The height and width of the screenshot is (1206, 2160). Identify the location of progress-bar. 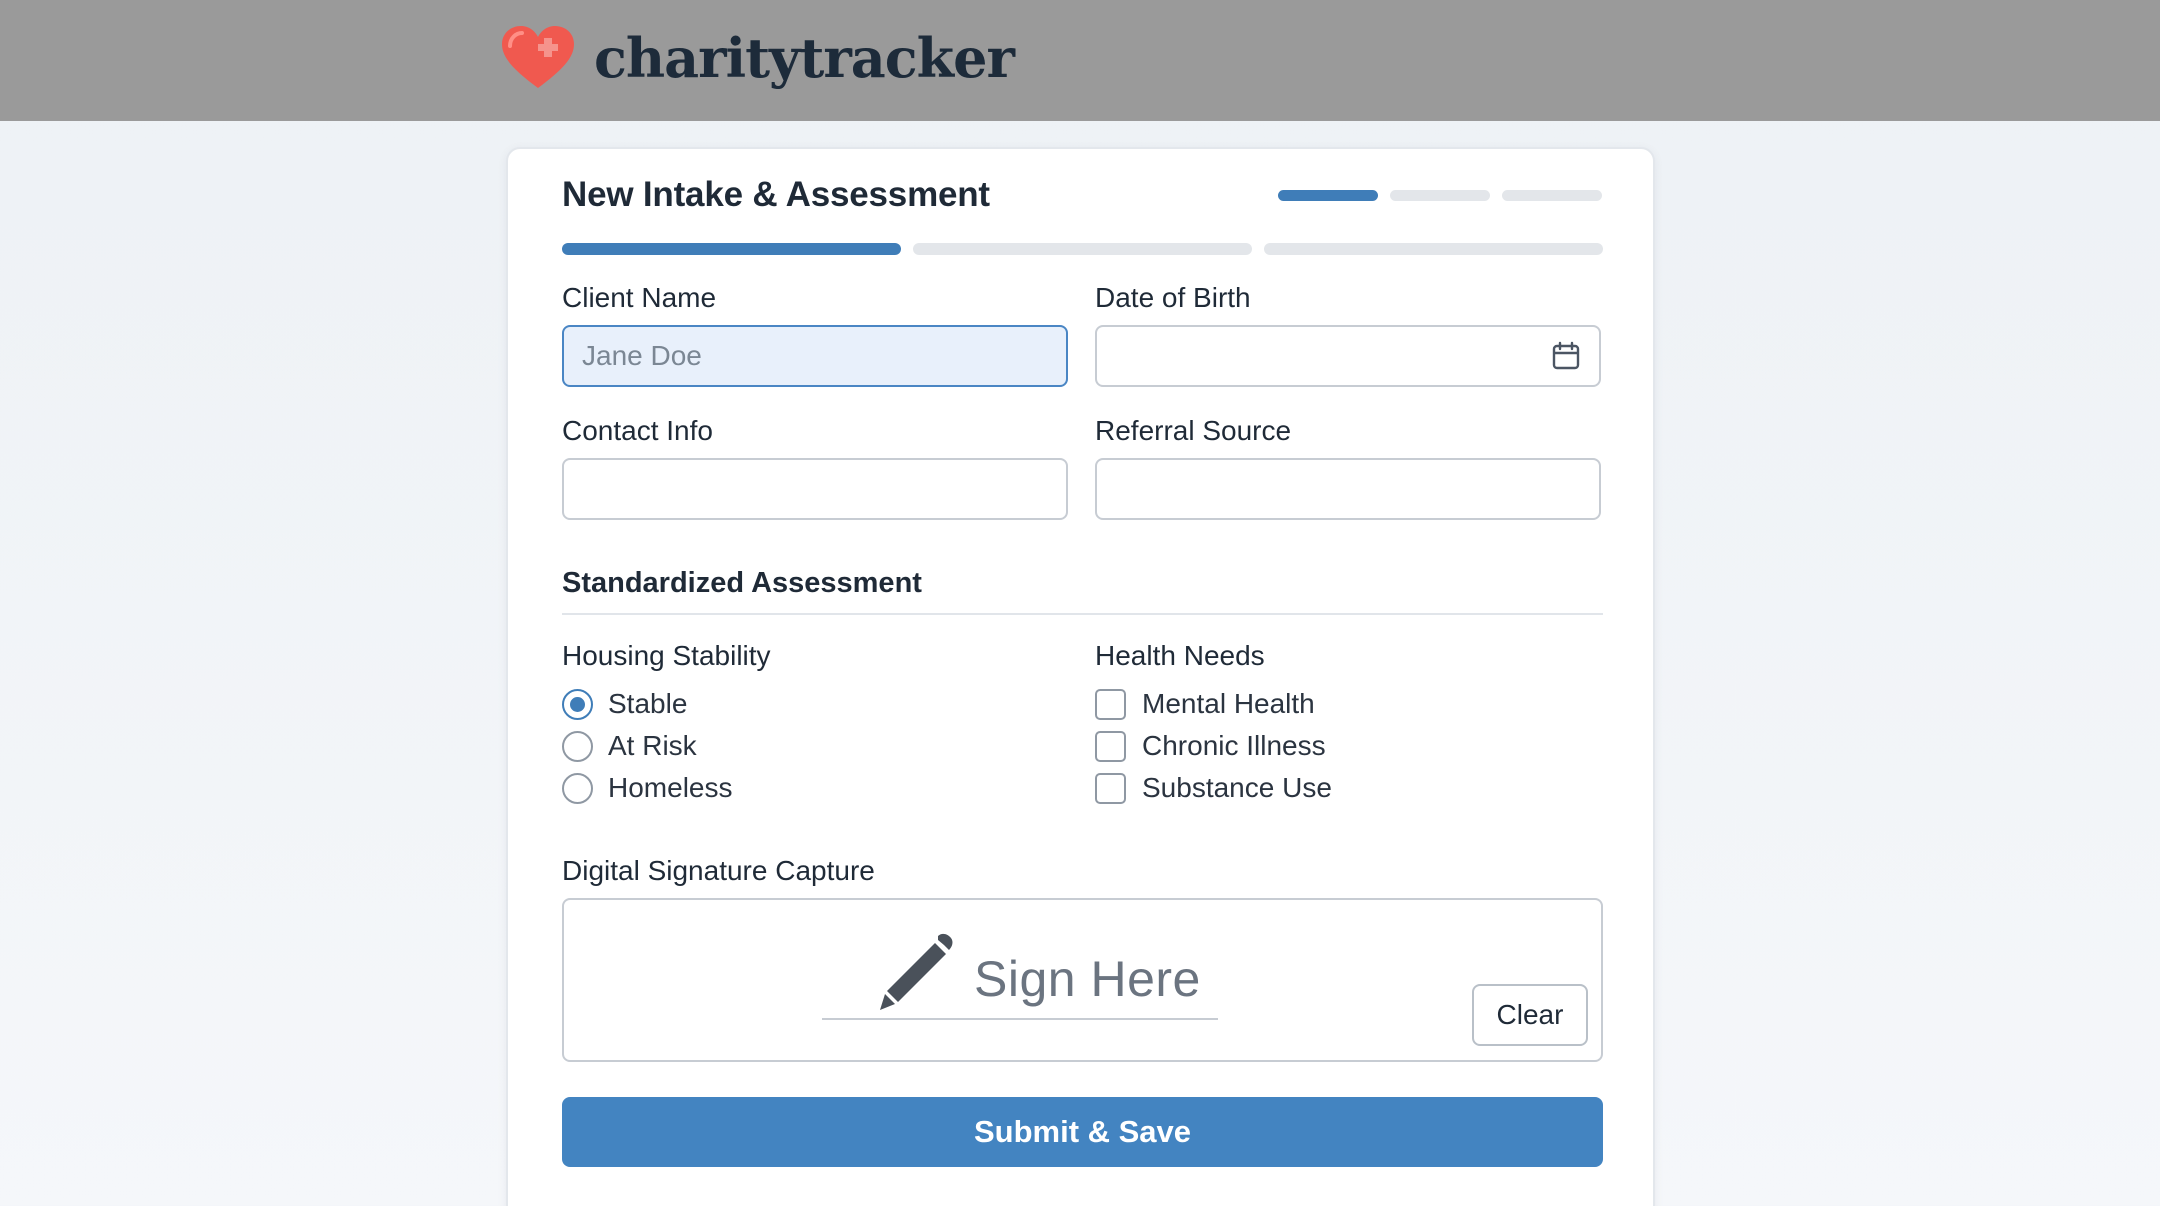
(1082, 249).